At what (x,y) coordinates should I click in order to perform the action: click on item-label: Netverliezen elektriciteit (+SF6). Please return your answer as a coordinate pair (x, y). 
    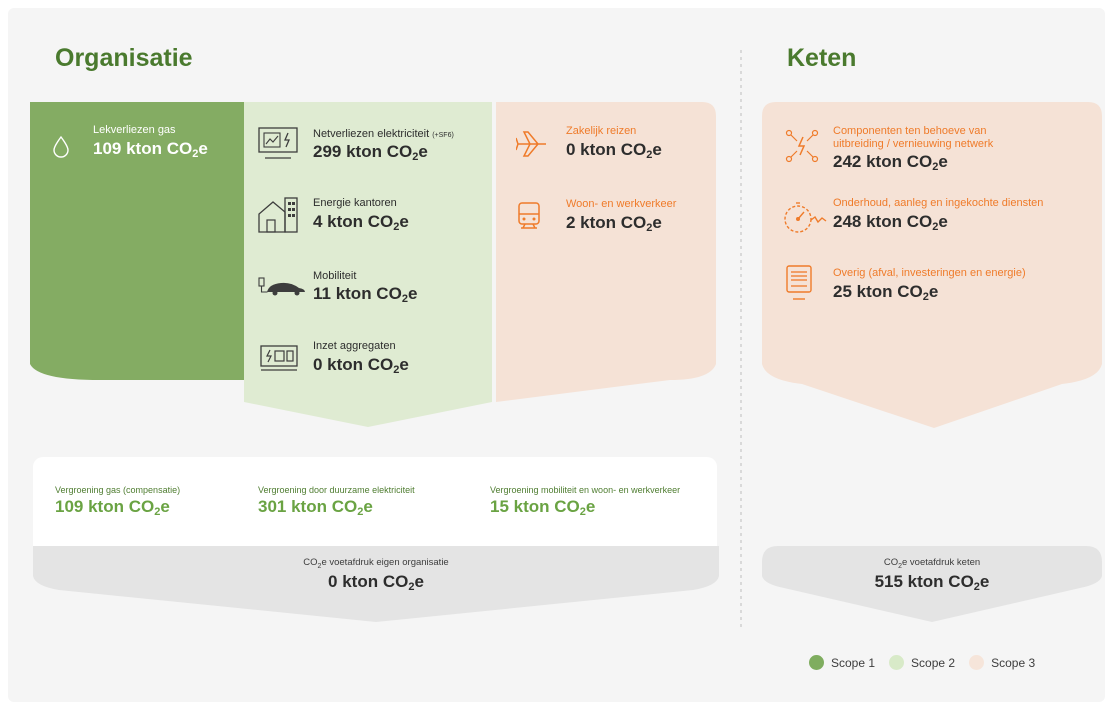
    Looking at the image, I should click on (383, 134).